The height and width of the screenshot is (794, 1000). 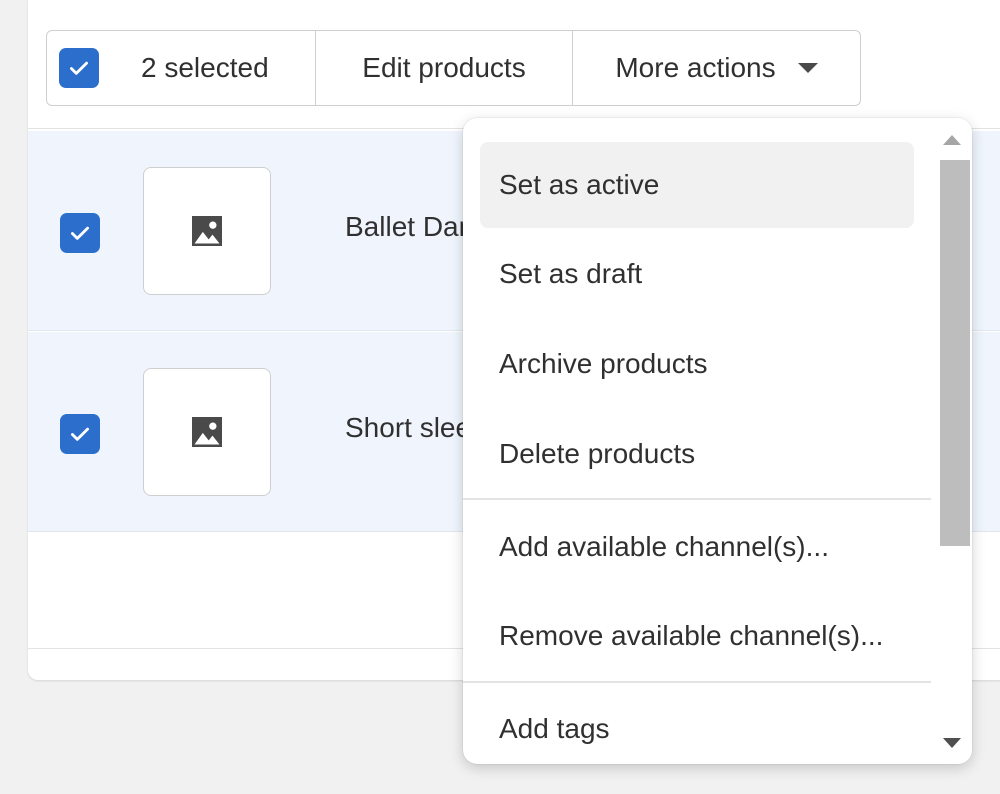 What do you see at coordinates (695, 67) in the screenshot?
I see `more-actions-label: More actions` at bounding box center [695, 67].